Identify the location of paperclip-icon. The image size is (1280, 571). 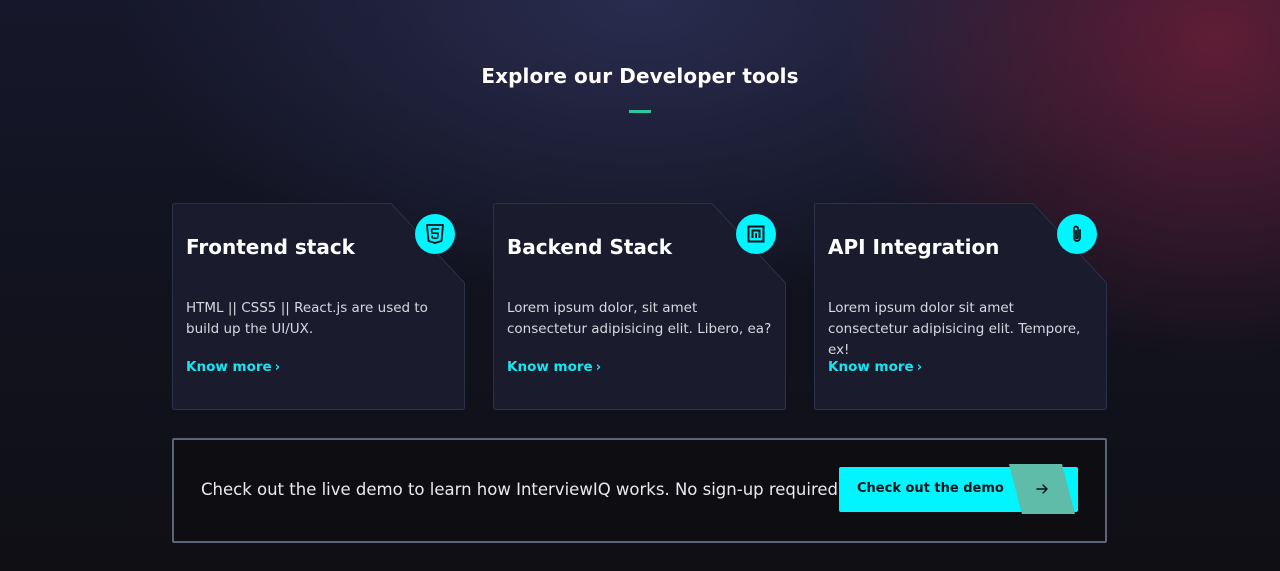
(1077, 234).